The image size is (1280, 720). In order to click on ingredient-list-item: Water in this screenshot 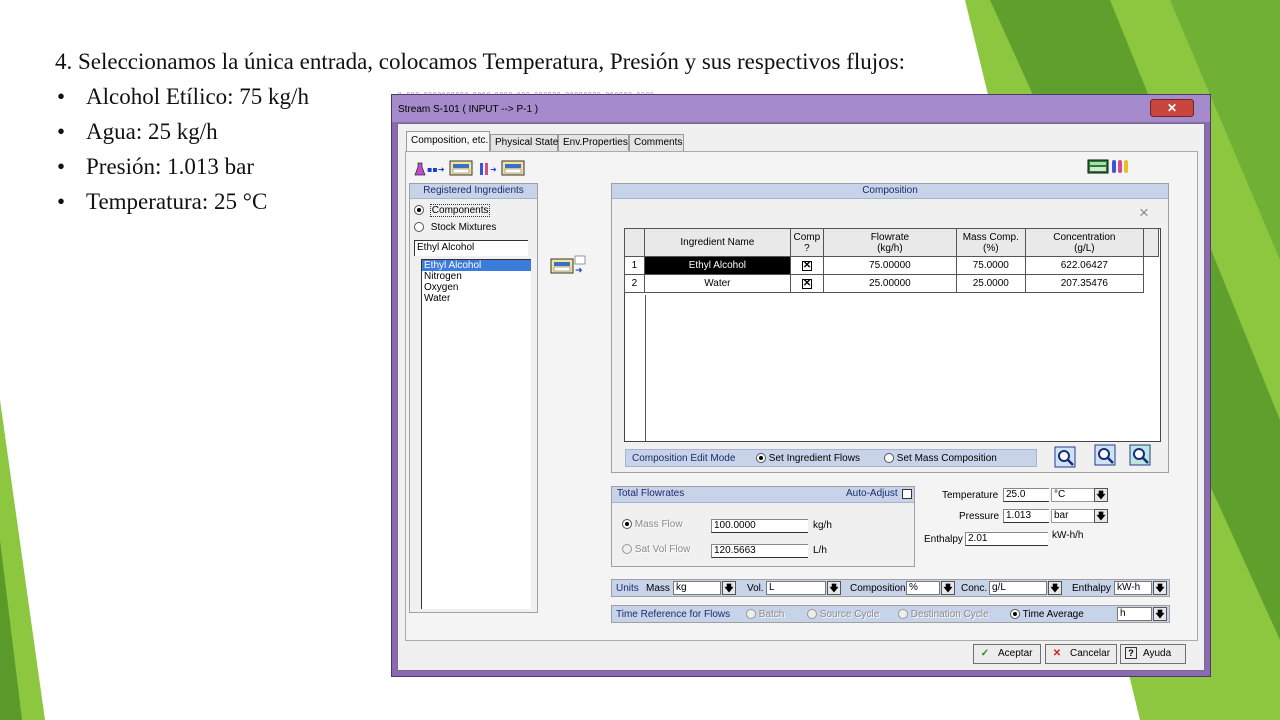, I will do `click(476, 298)`.